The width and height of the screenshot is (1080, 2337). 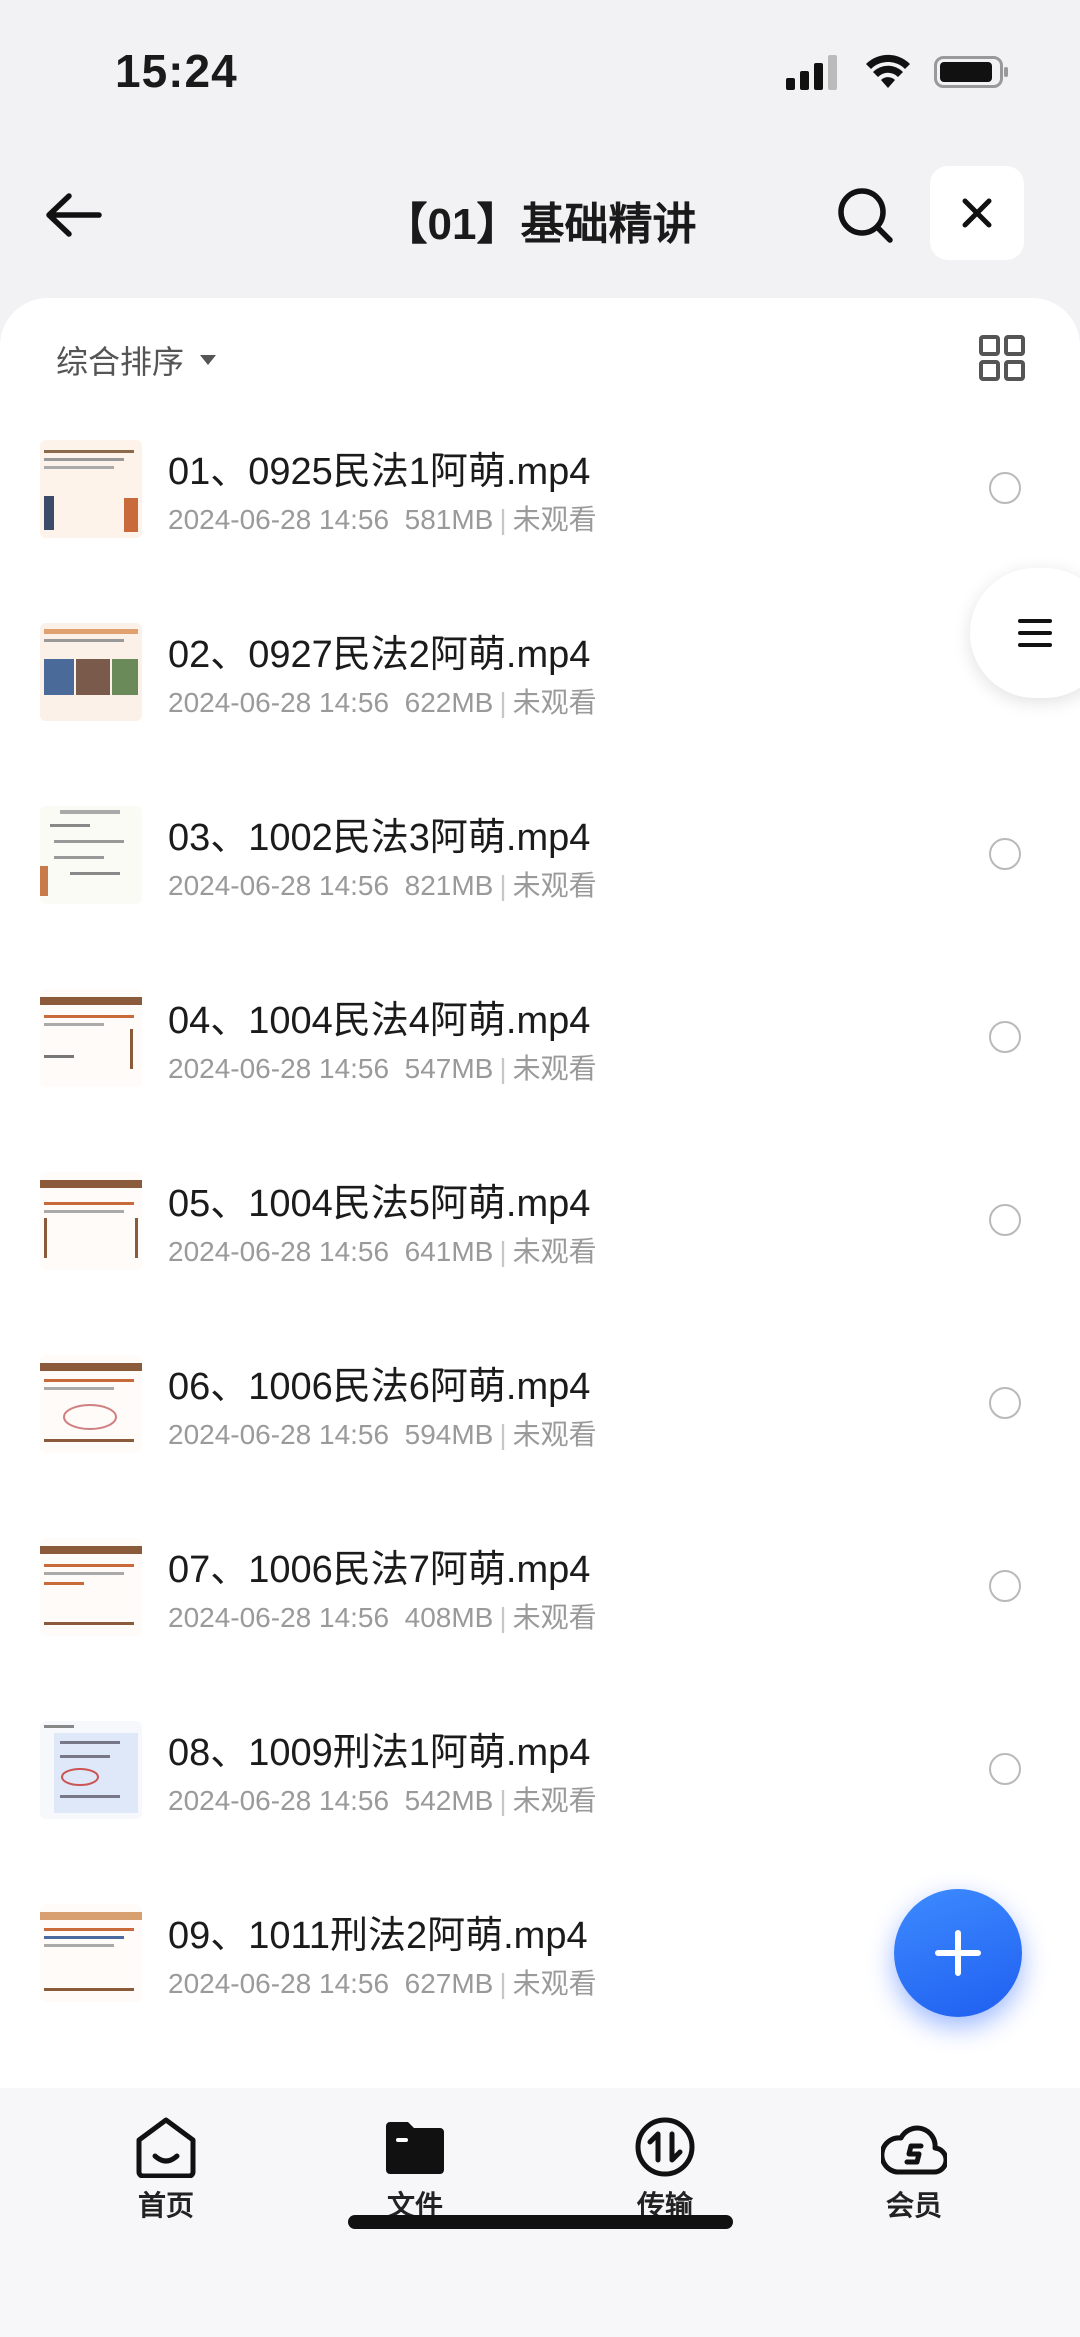 I want to click on file-size: 408MB, so click(x=449, y=1617).